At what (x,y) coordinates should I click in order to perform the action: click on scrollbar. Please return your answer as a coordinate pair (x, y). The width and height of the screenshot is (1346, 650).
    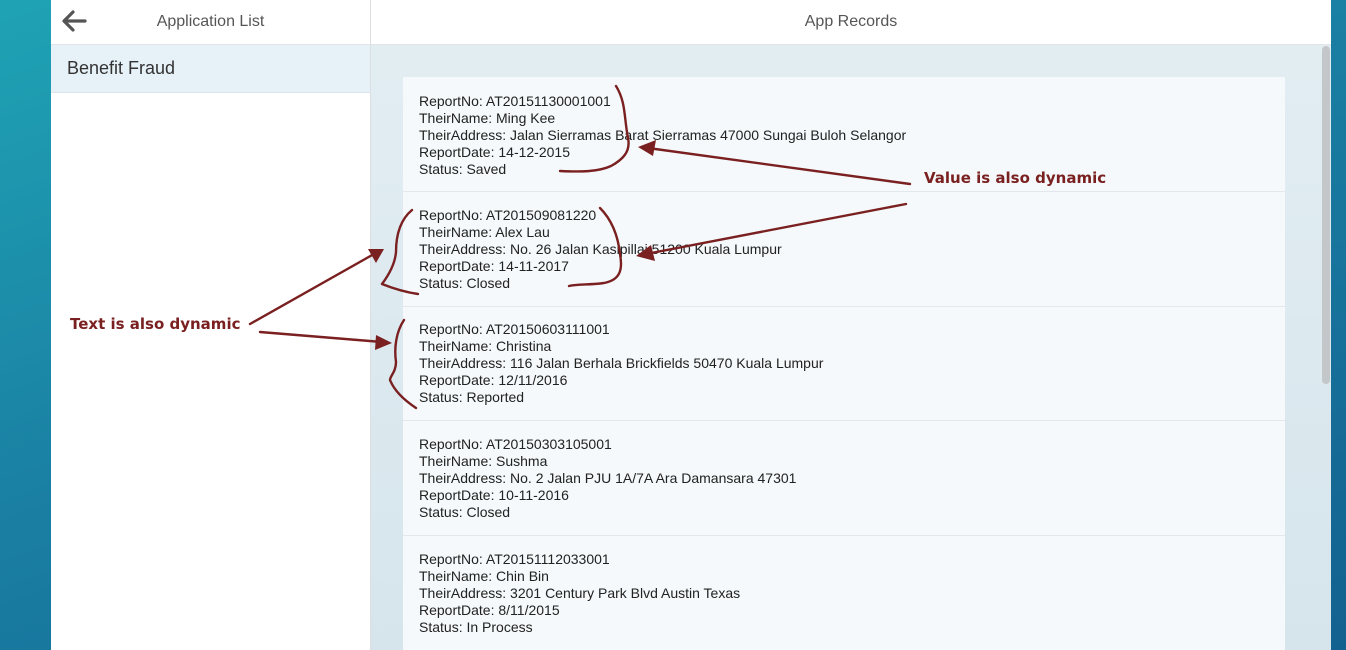
    Looking at the image, I should click on (1326, 348).